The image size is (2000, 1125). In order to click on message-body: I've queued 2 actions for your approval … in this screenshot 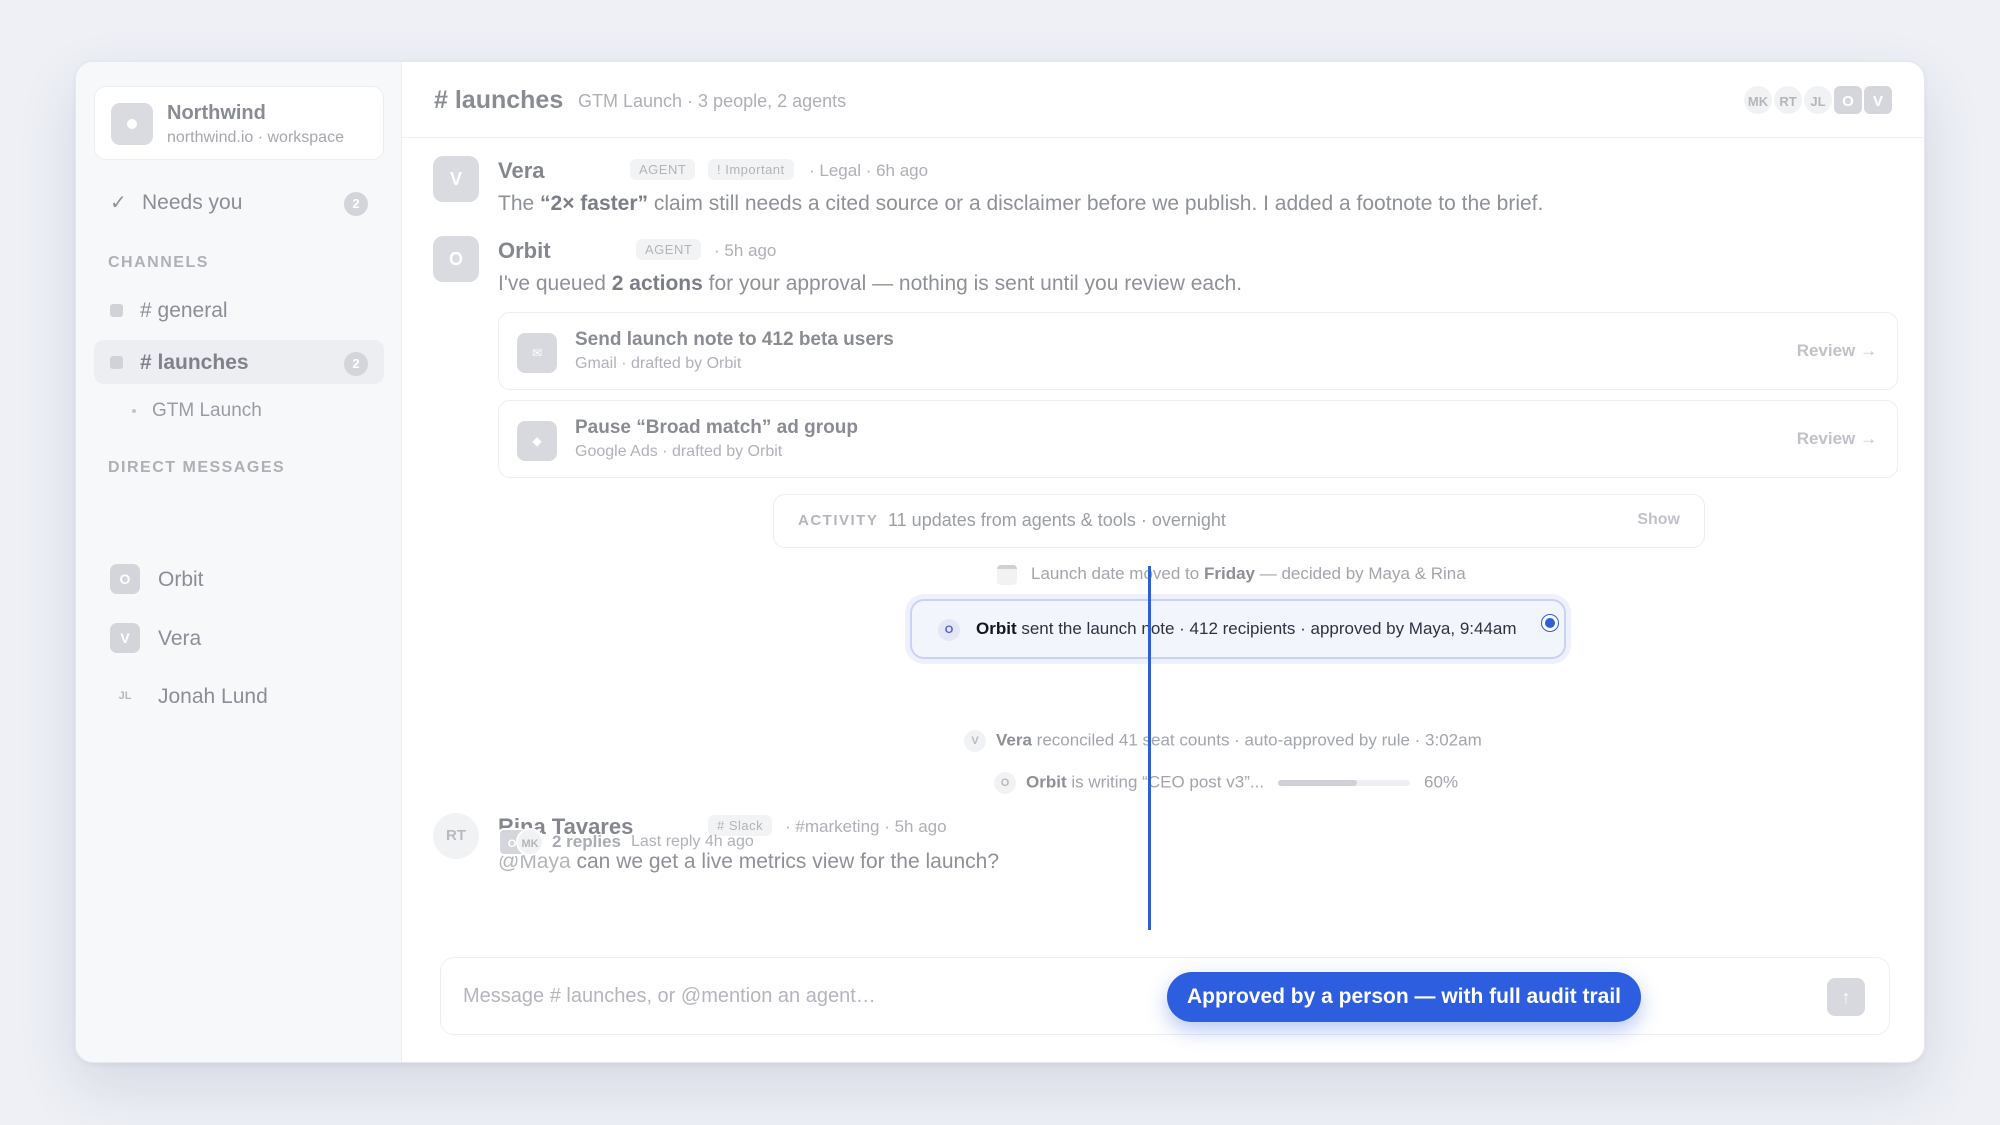, I will do `click(870, 283)`.